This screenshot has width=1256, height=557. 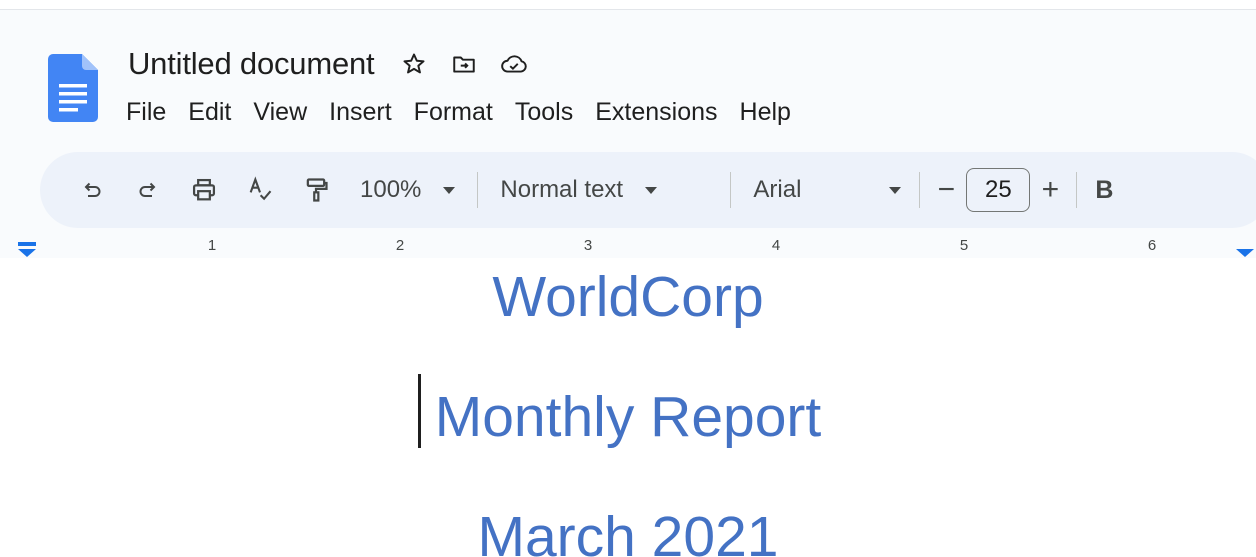 I want to click on formatting-toolbar: 100% Normal text Arial − 25 + B, so click(x=648, y=190).